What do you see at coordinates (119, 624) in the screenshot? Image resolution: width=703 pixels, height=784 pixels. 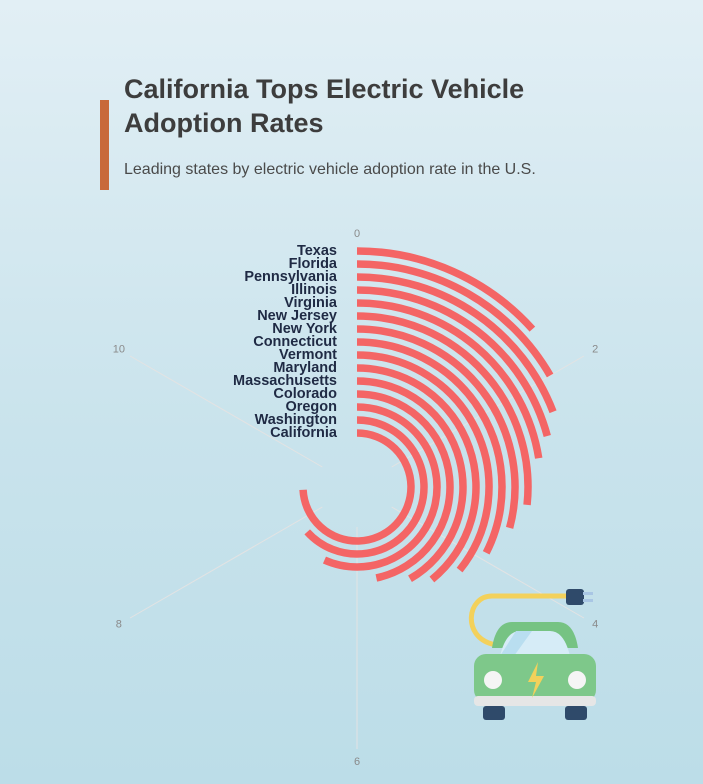 I see `tick-label-8: 8` at bounding box center [119, 624].